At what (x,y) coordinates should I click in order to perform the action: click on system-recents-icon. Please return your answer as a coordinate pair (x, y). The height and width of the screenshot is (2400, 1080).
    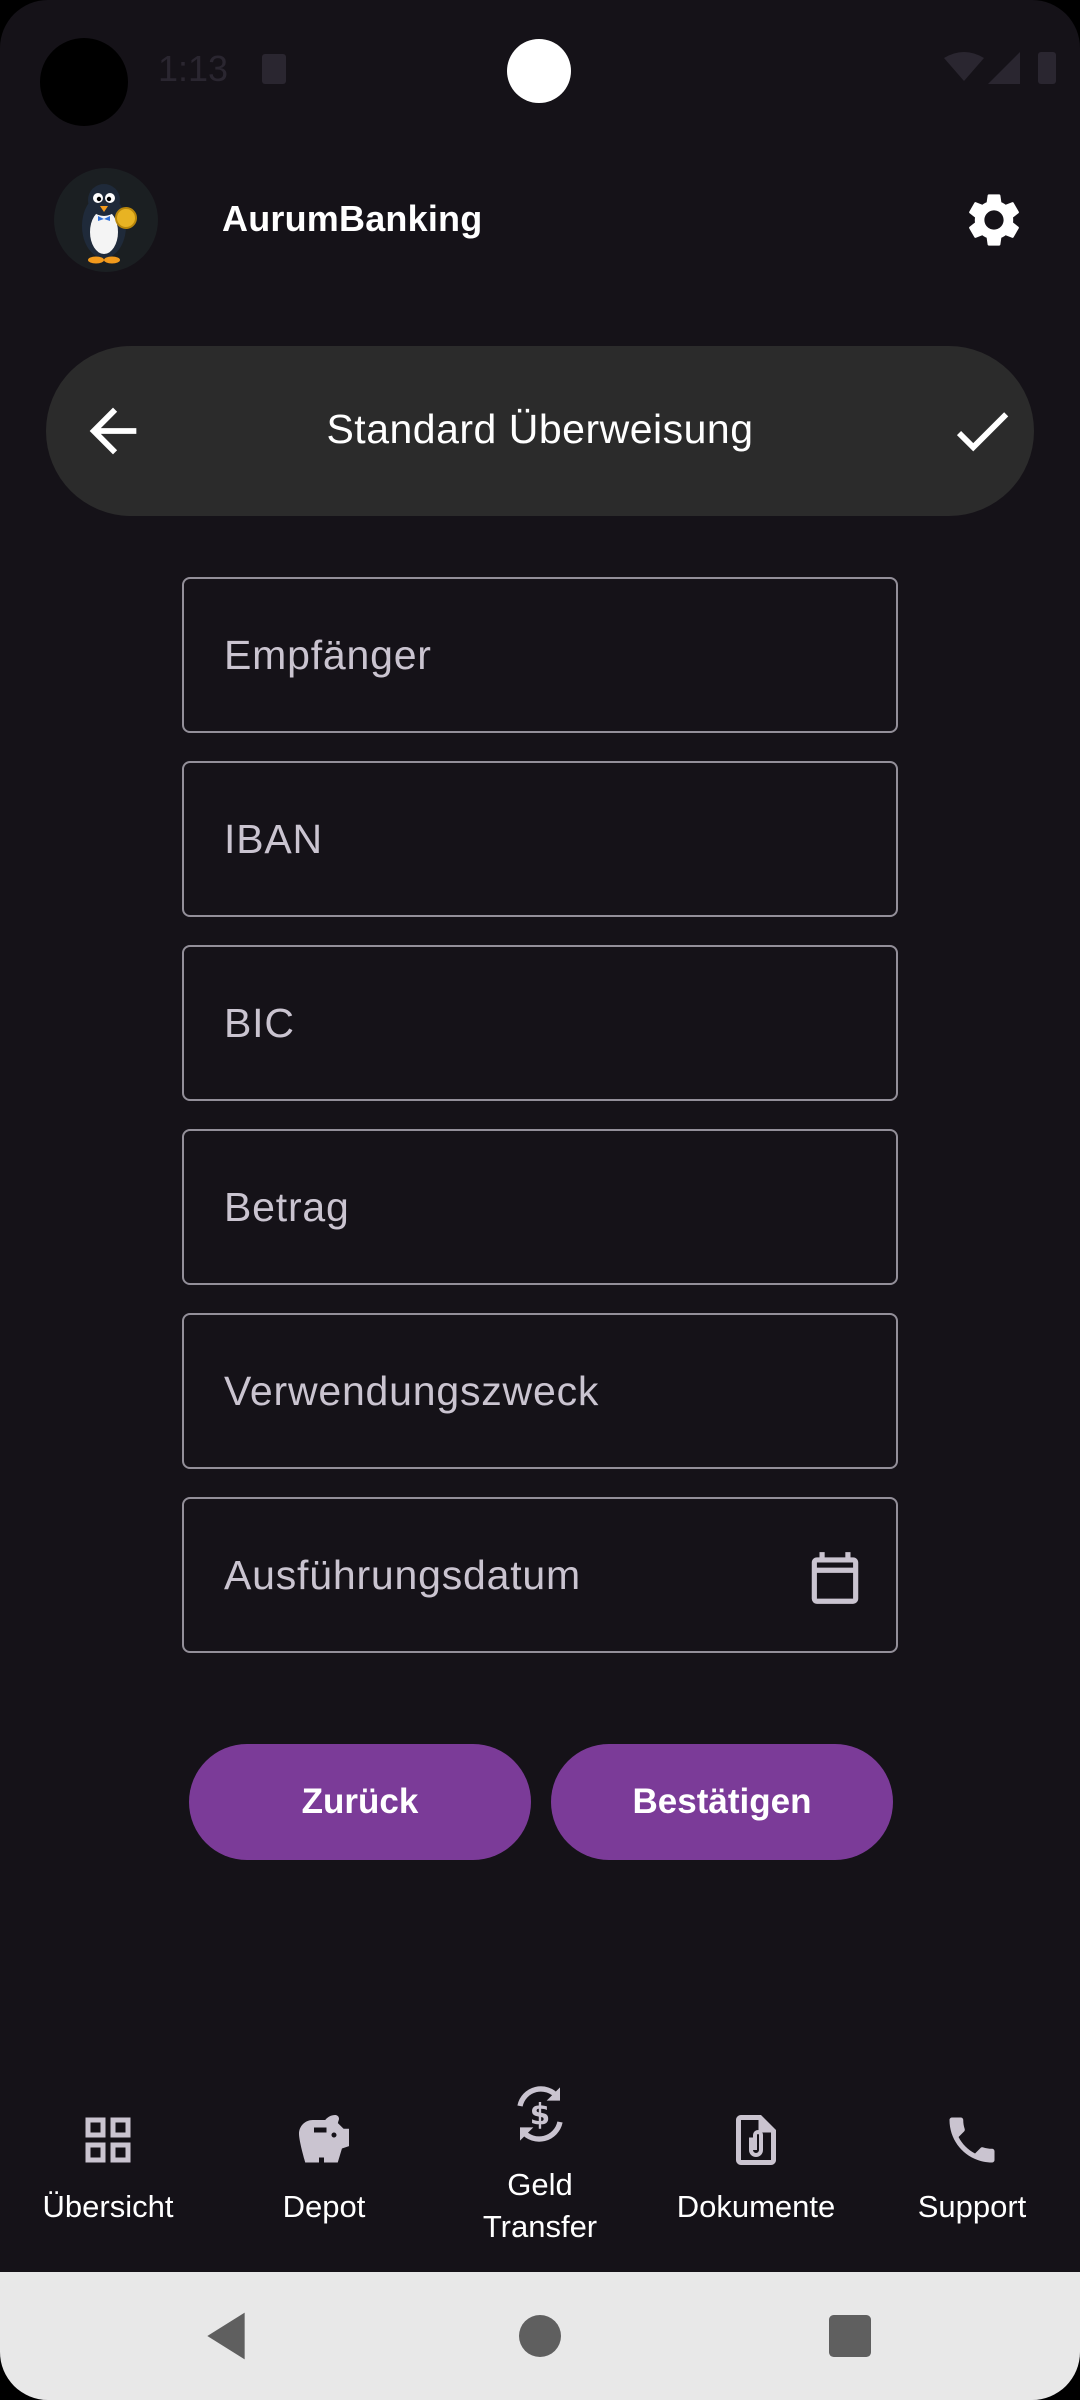
    Looking at the image, I should click on (850, 2336).